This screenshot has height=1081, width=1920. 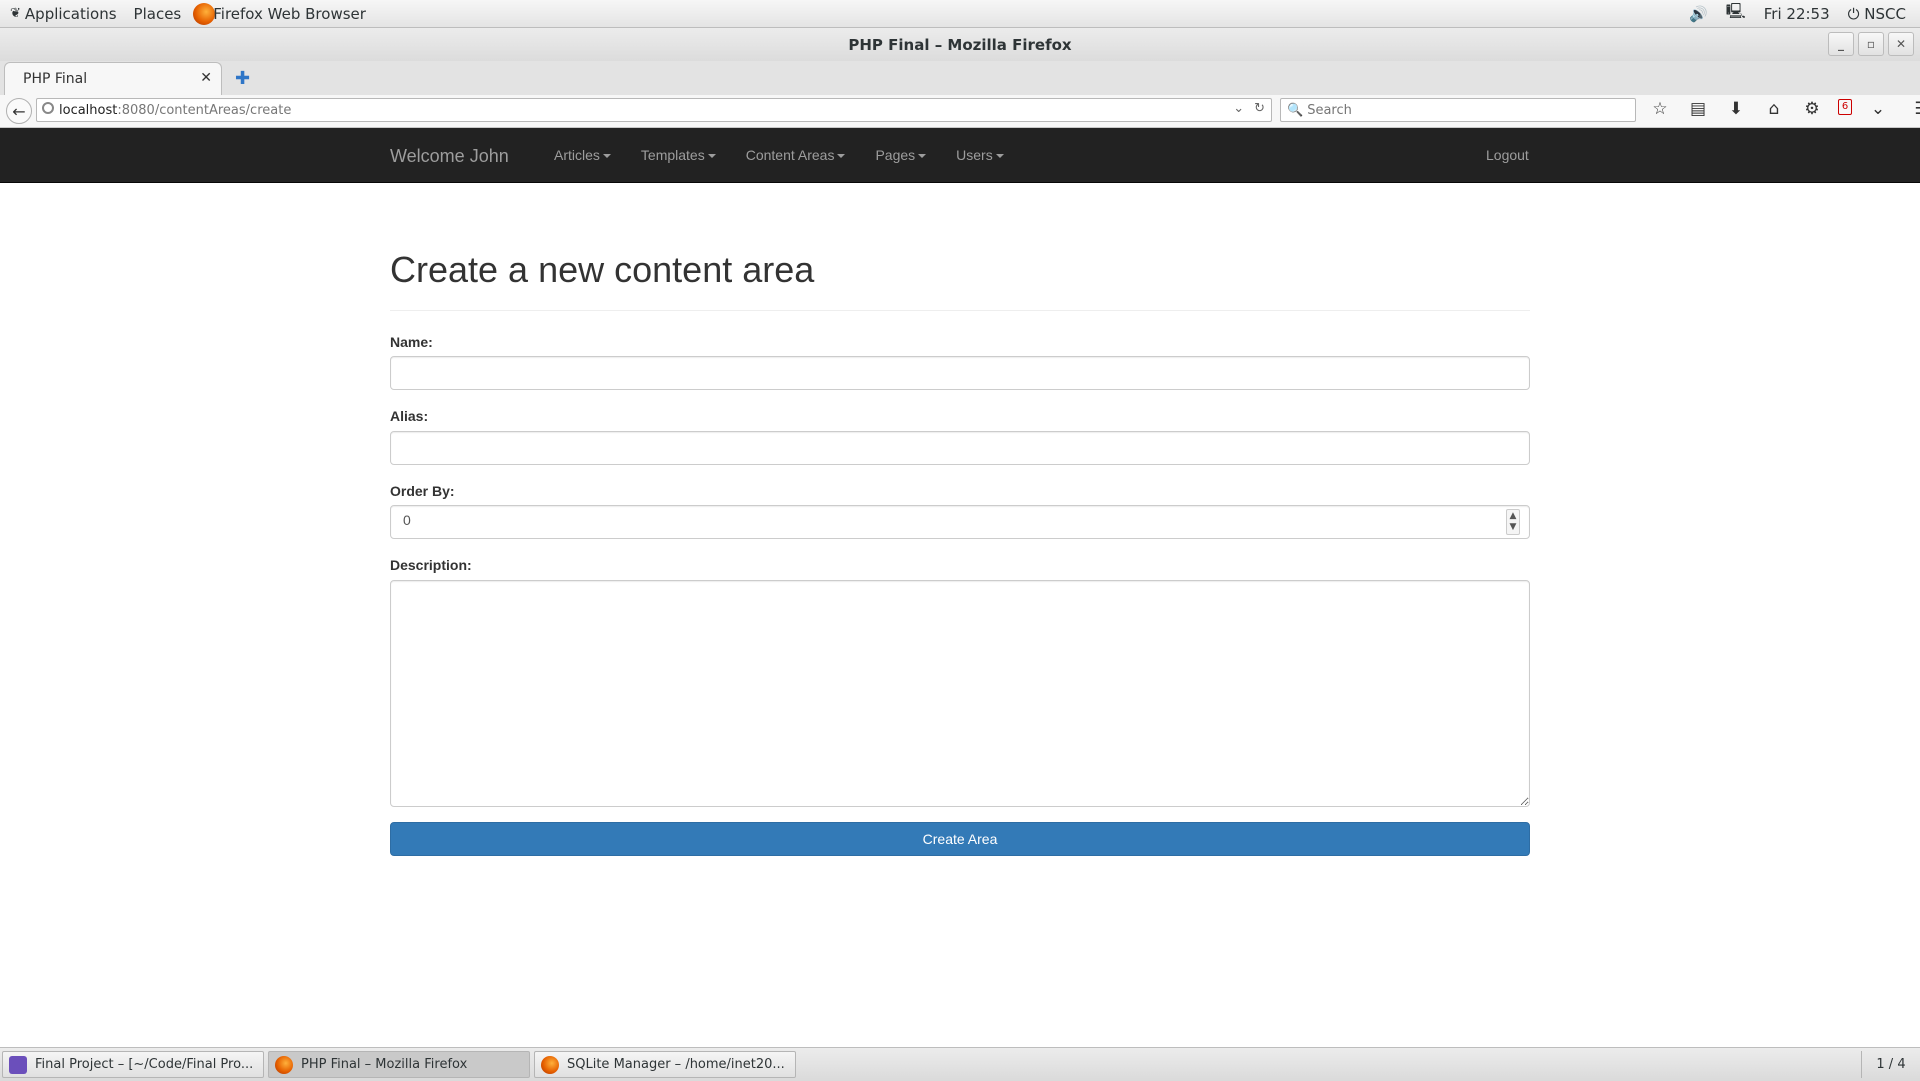 I want to click on nav-articles-label: Articles, so click(x=577, y=155).